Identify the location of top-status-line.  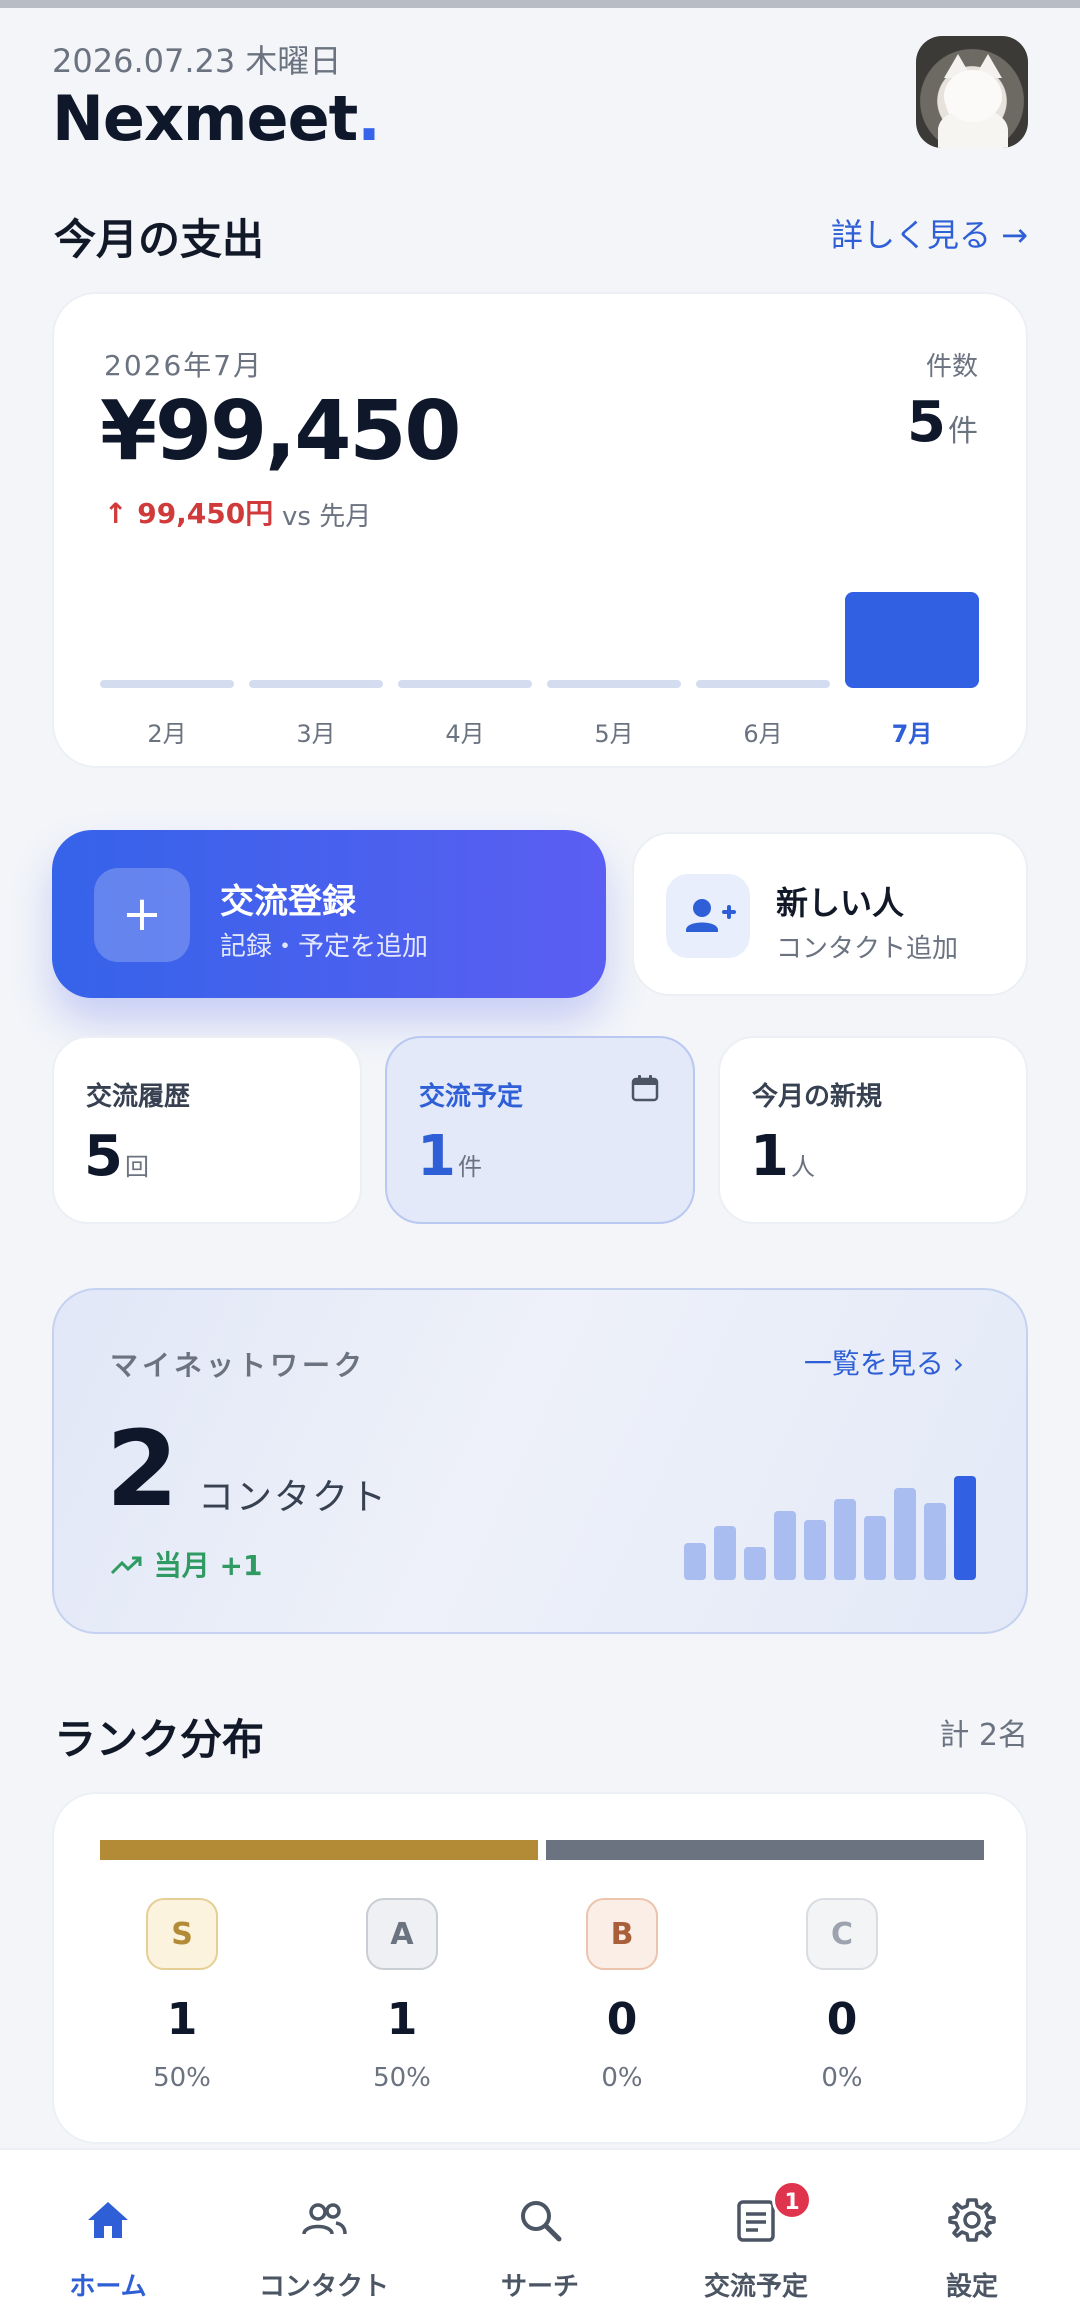
(540, 4).